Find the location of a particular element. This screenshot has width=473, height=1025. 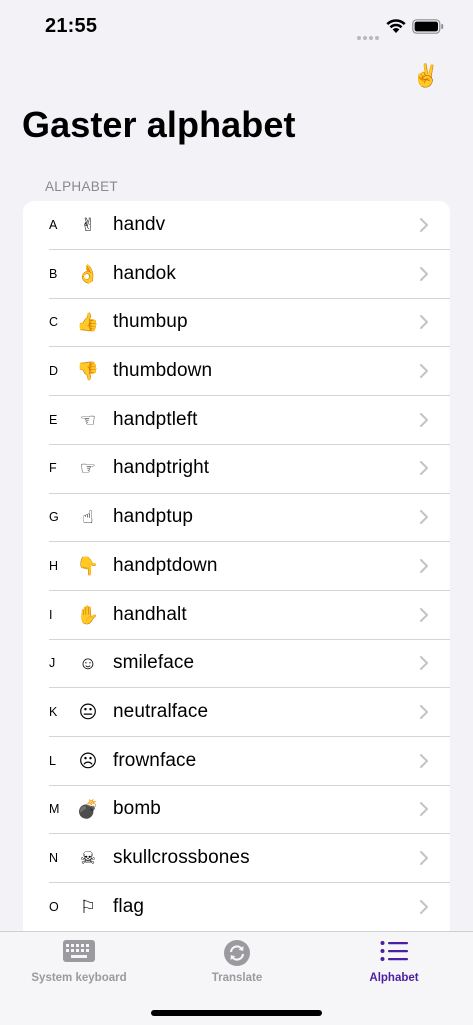

list-row-skullcrossbones: N ☠ skullcrossbones is located at coordinates (236, 858).